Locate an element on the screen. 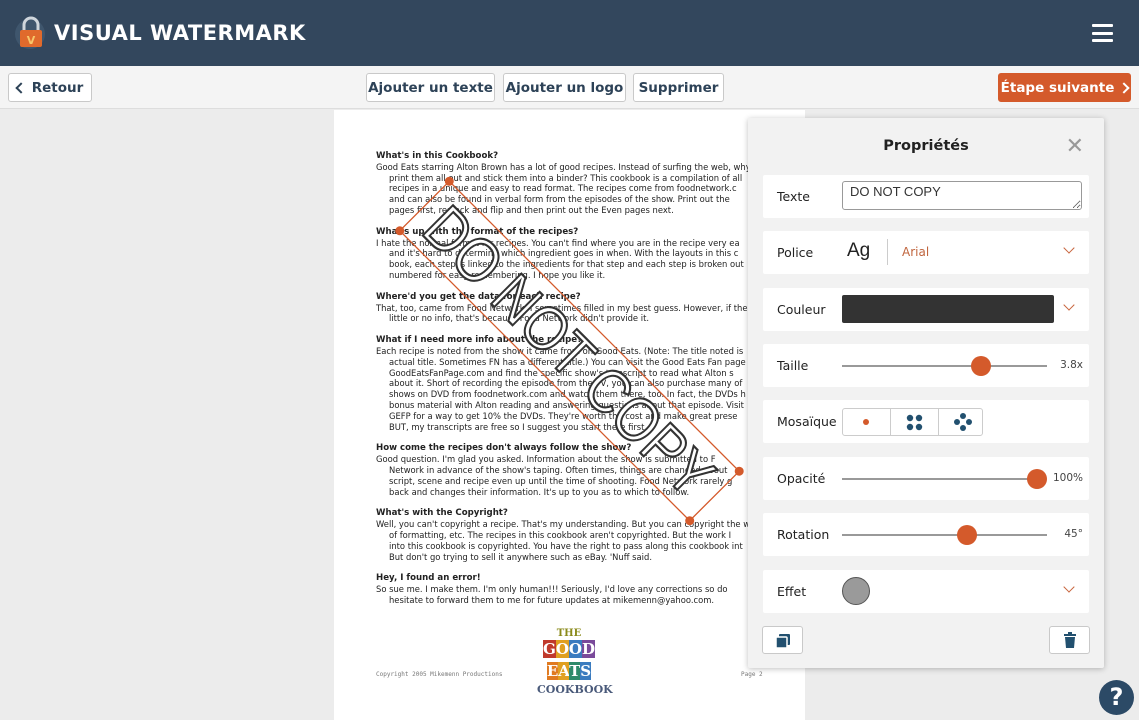 Image resolution: width=1139 pixels, height=720 pixels. add-text-button: Ajouter un texte is located at coordinates (430, 87).